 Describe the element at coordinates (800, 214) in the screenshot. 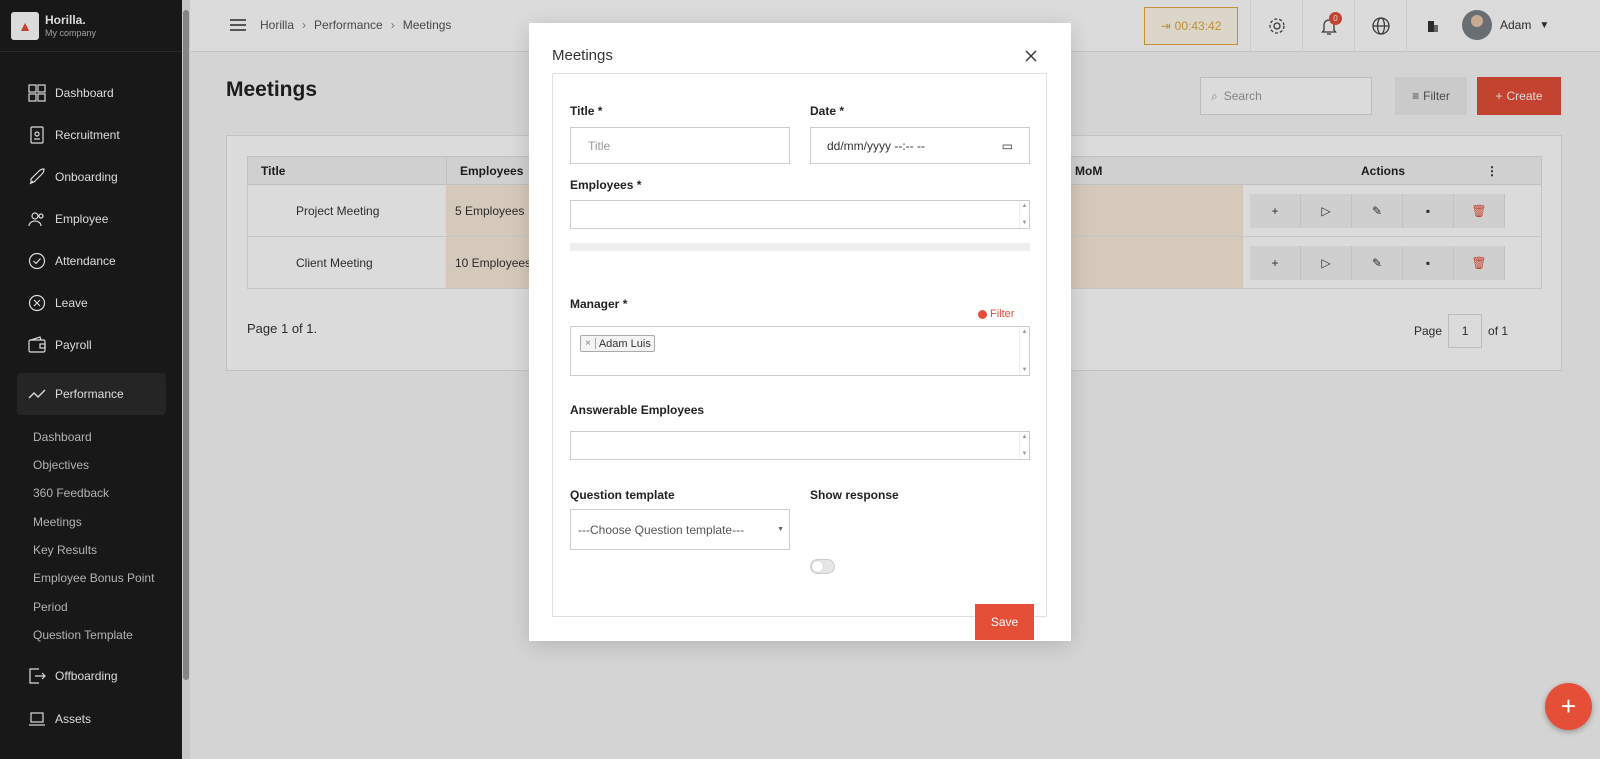

I see `employees-select: ▲ ▼` at that location.